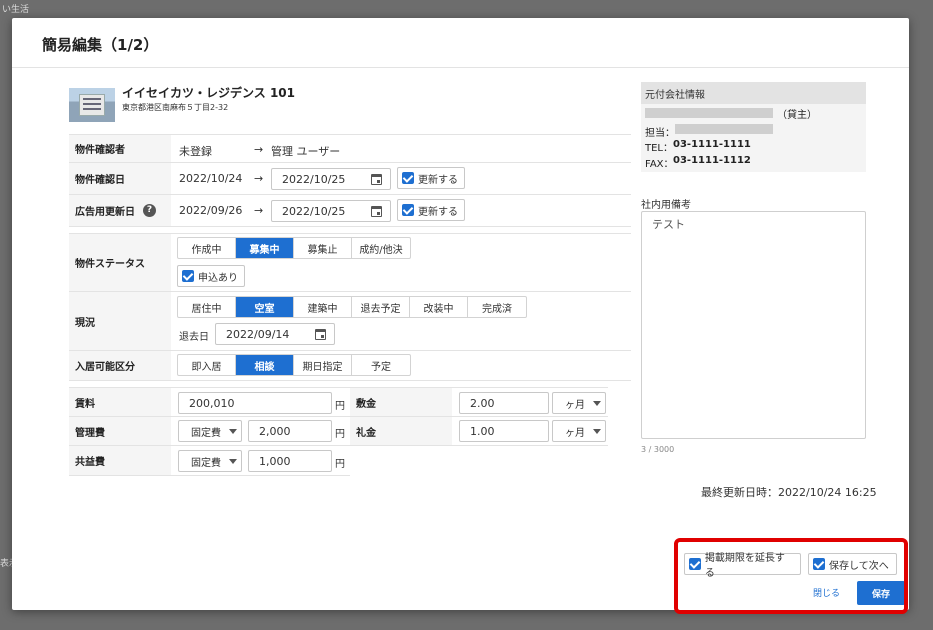  Describe the element at coordinates (120, 431) in the screenshot. I see `row-label: 管理費` at that location.